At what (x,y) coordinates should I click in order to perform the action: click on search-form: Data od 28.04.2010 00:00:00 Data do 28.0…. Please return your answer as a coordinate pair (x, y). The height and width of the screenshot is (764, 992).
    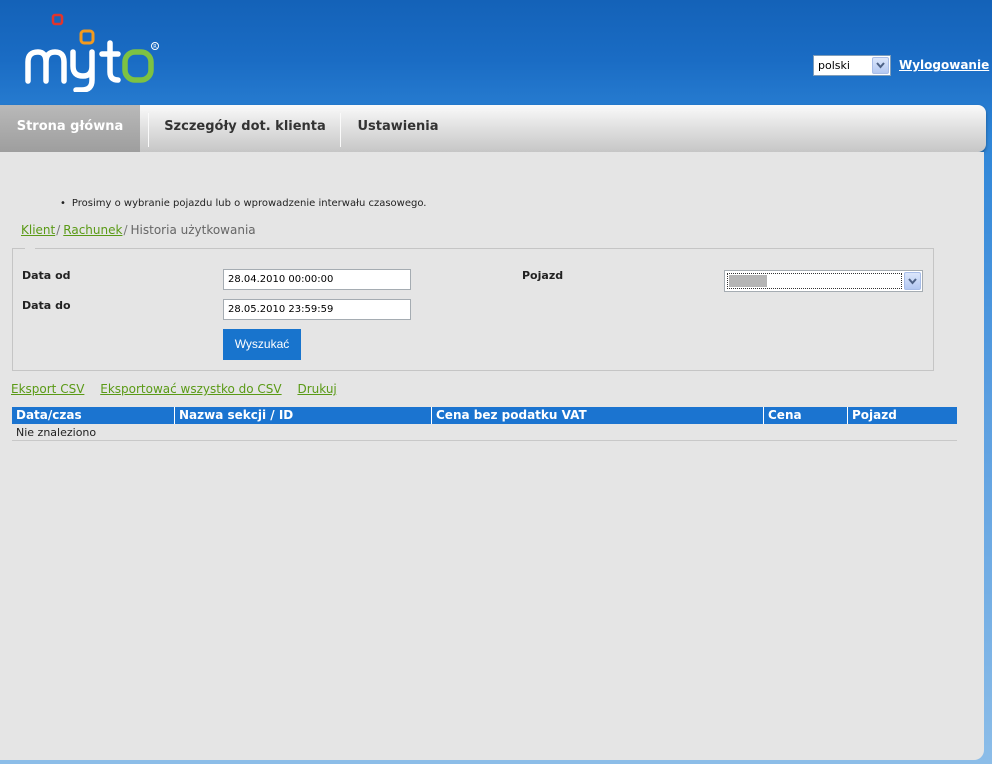
    Looking at the image, I should click on (473, 309).